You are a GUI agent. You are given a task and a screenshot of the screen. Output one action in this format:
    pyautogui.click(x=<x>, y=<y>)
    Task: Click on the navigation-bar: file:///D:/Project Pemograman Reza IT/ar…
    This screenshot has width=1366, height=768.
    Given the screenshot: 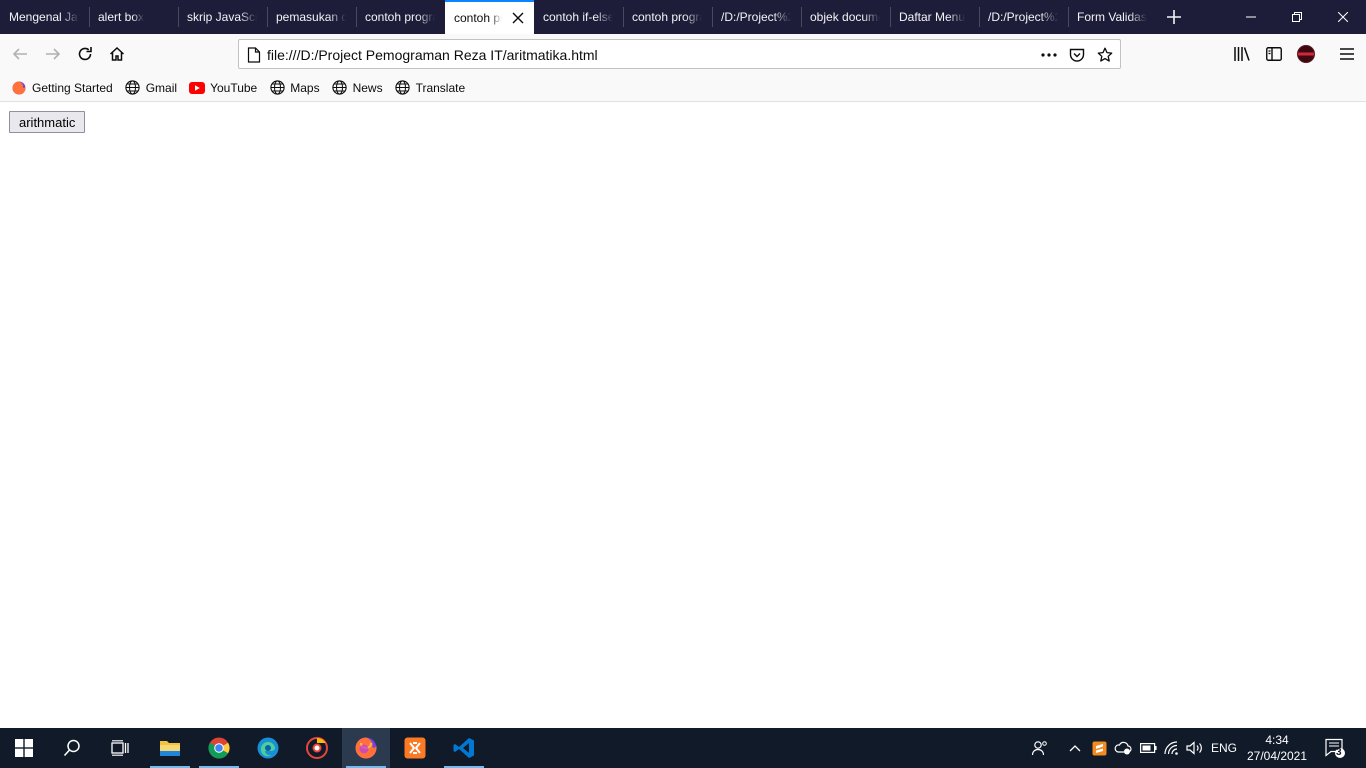 What is the action you would take?
    pyautogui.click(x=683, y=54)
    